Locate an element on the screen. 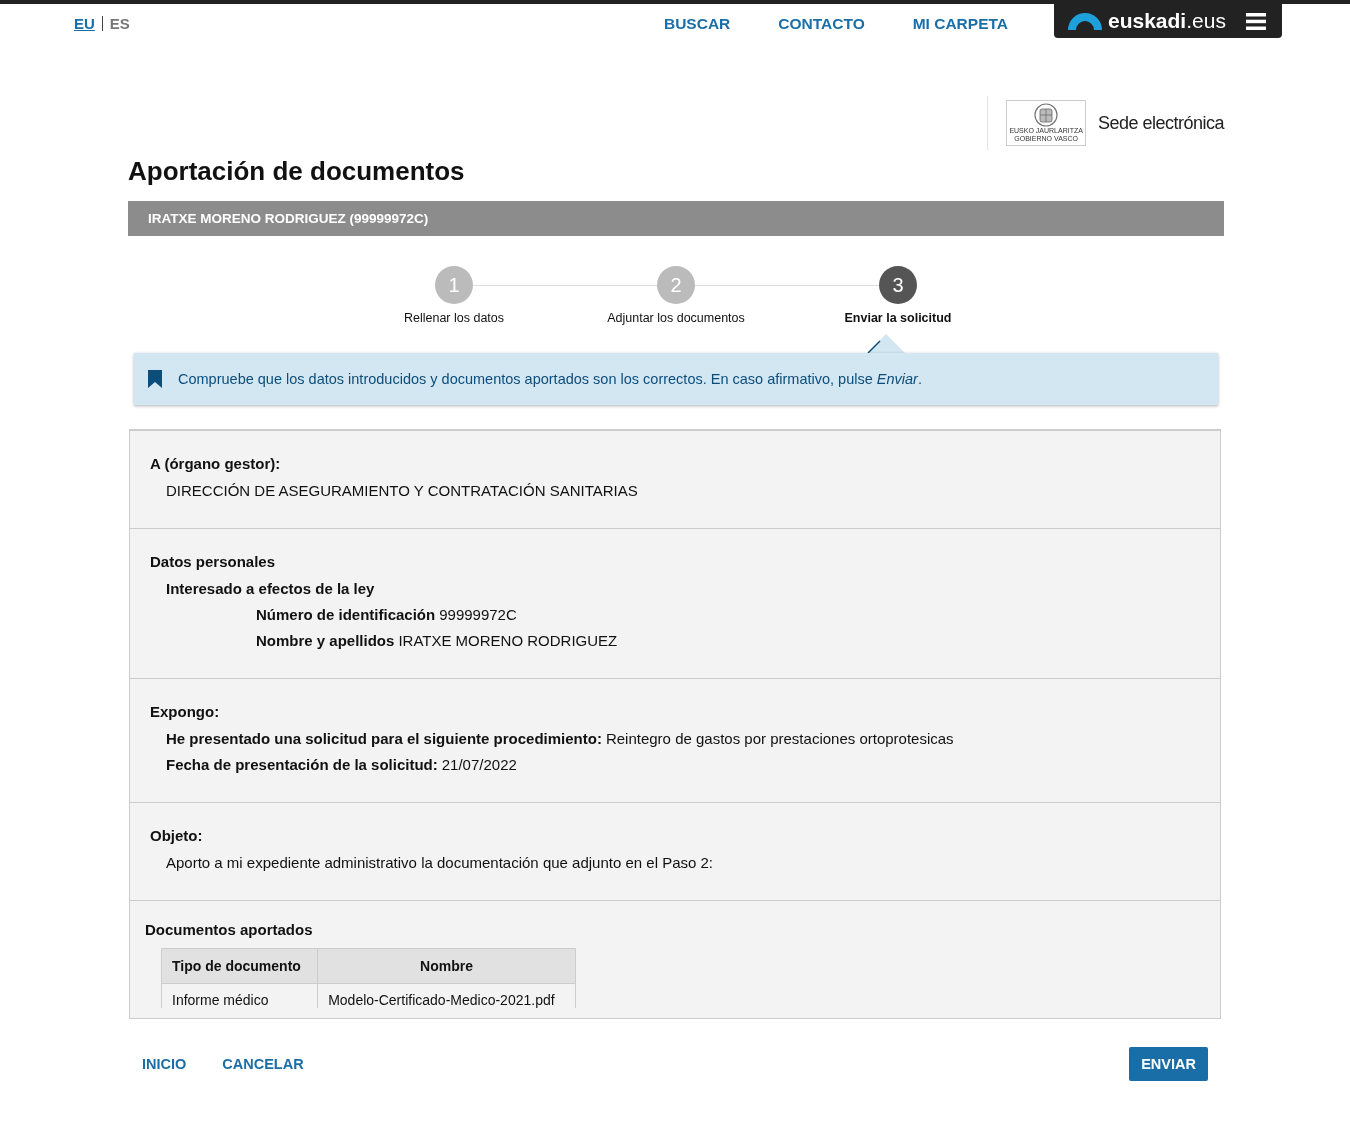 This screenshot has height=1125, width=1350. column-header: Nombre is located at coordinates (446, 966).